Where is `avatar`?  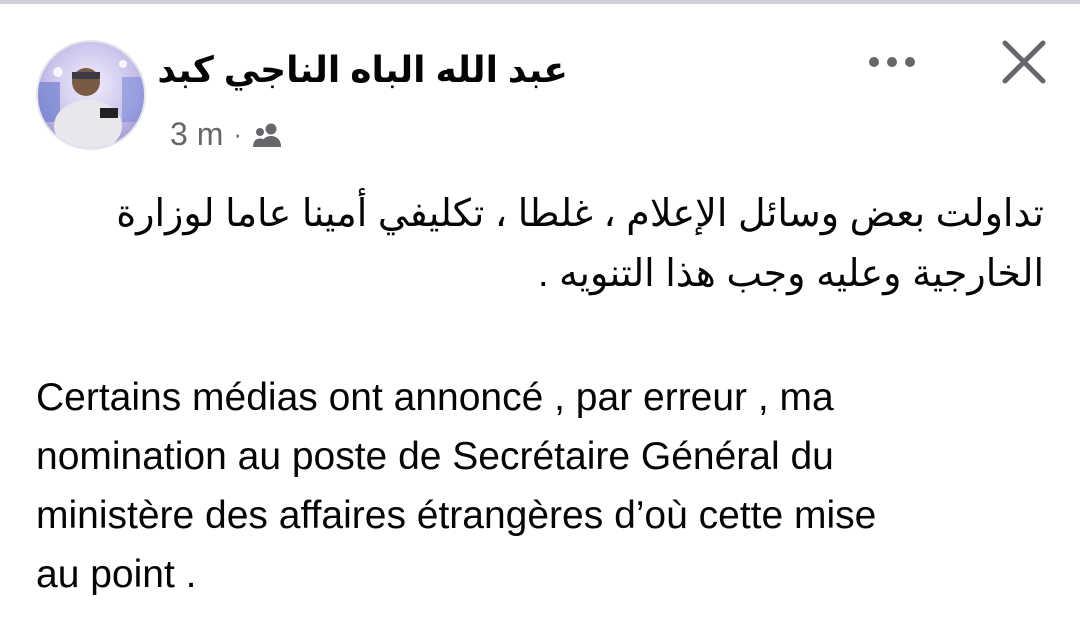 avatar is located at coordinates (91, 95).